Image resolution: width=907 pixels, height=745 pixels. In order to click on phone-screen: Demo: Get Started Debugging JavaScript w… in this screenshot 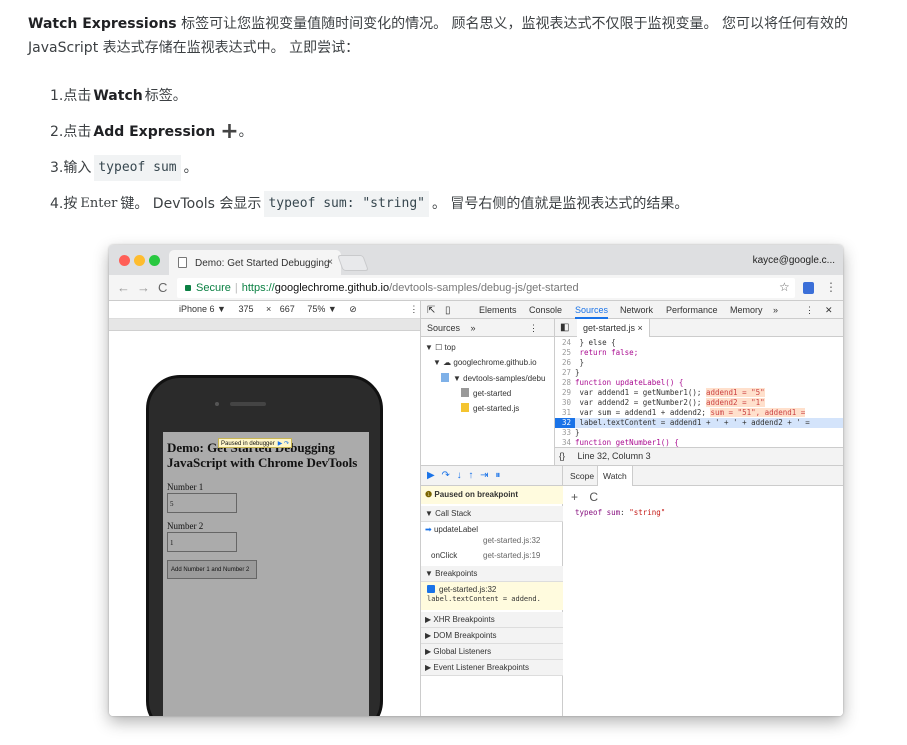, I will do `click(266, 574)`.